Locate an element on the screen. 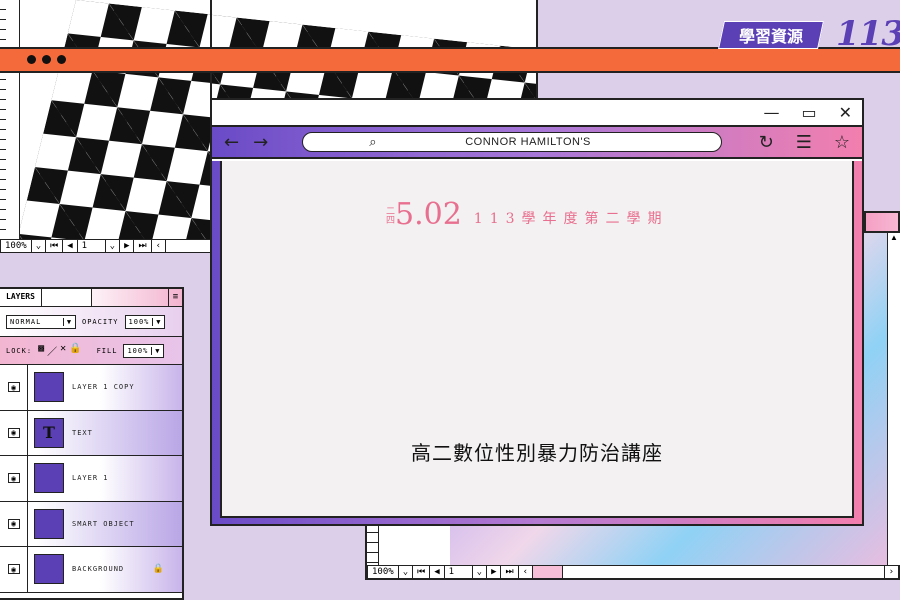 The height and width of the screenshot is (600, 900). text-layer-thumbnail: T is located at coordinates (49, 432).